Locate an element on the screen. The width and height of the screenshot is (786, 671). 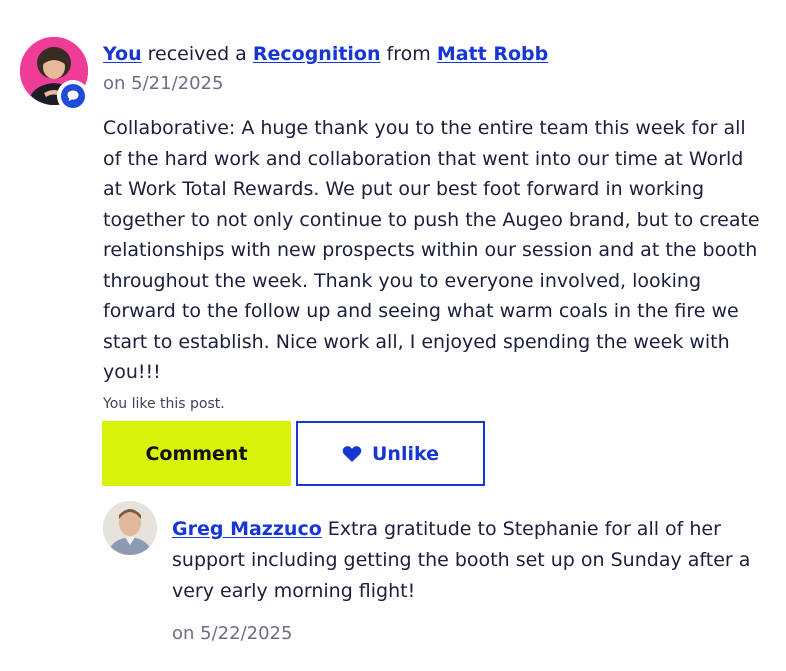
unlike-label: Unlike is located at coordinates (405, 453).